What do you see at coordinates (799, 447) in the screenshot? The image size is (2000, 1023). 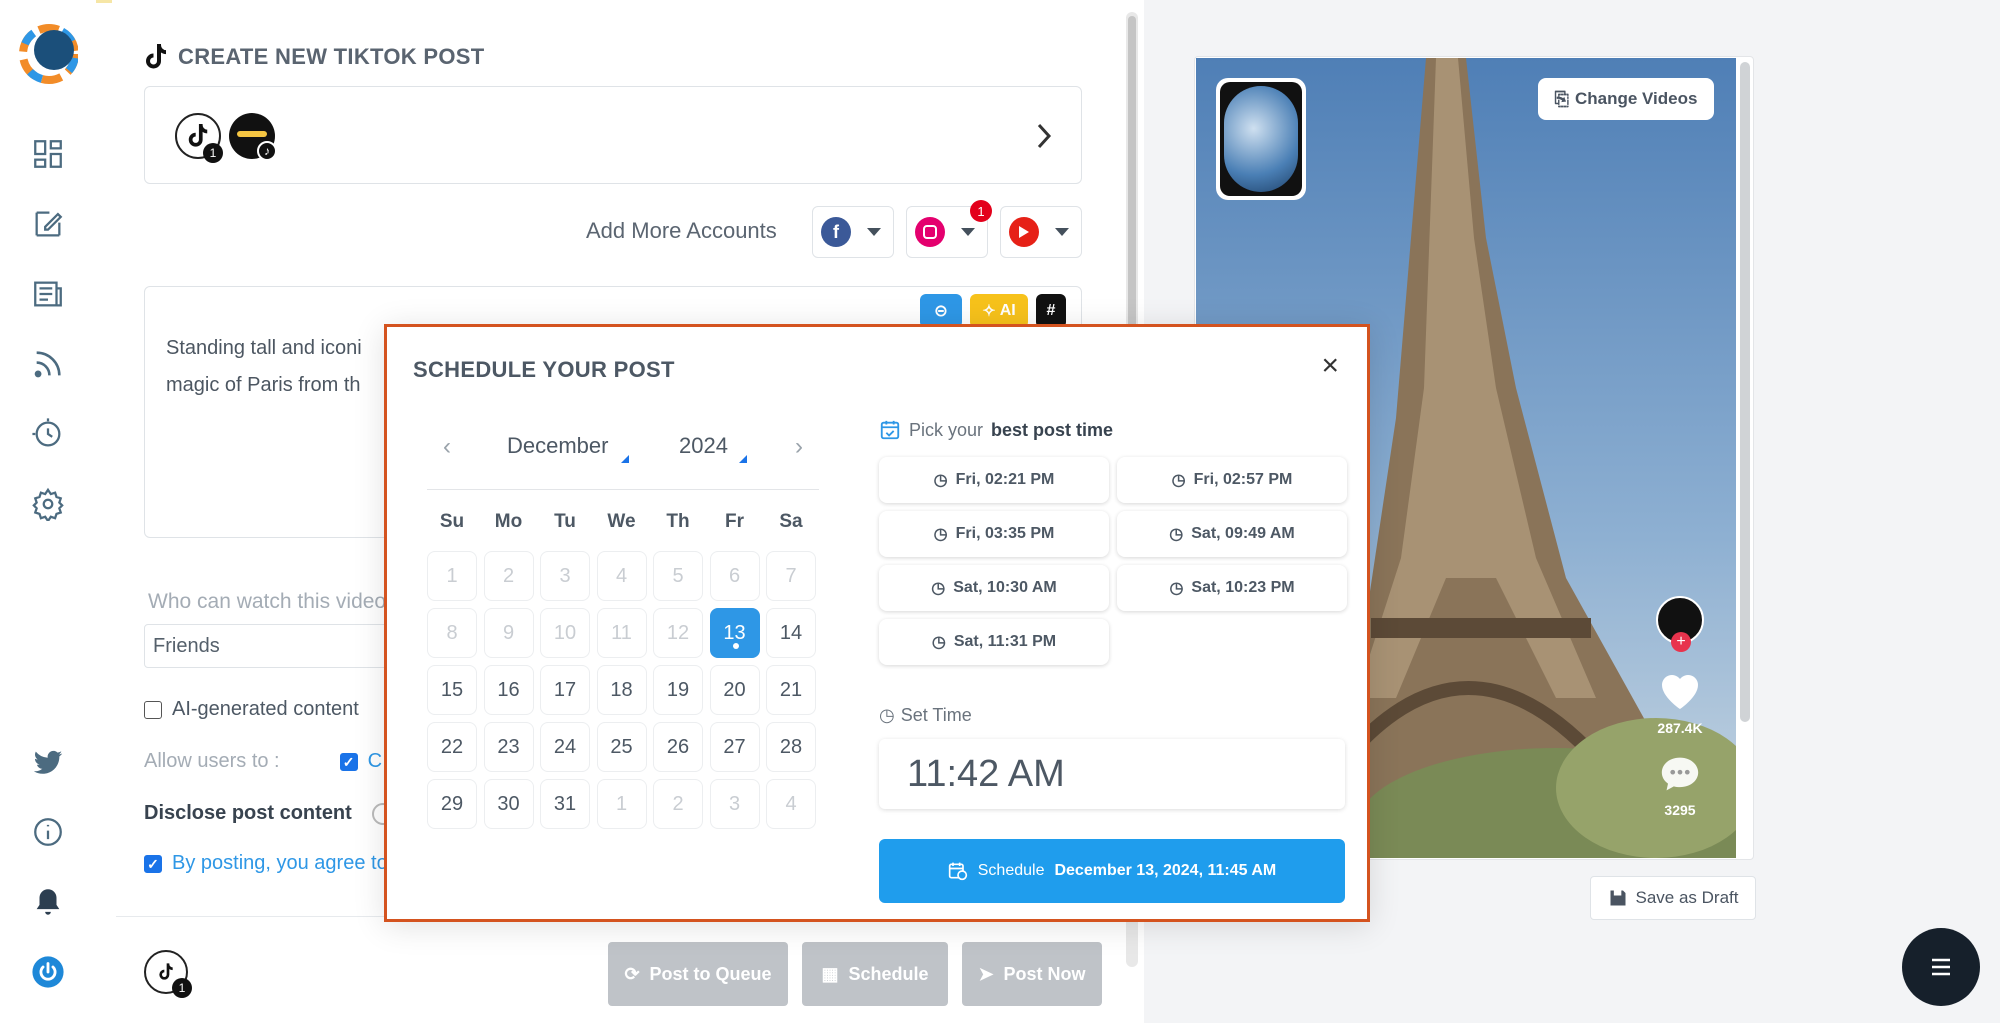 I see `next-month-chevron-icon: ›` at bounding box center [799, 447].